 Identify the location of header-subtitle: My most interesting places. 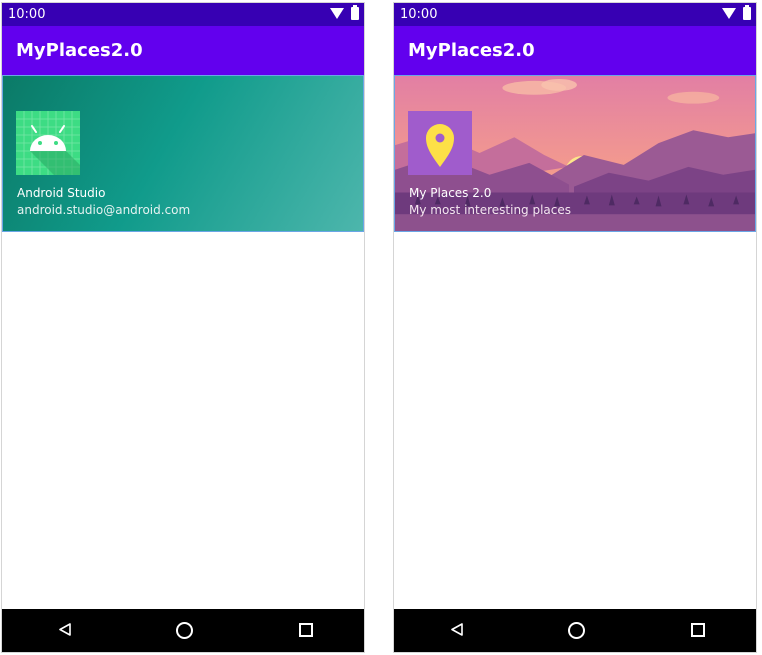
(490, 210).